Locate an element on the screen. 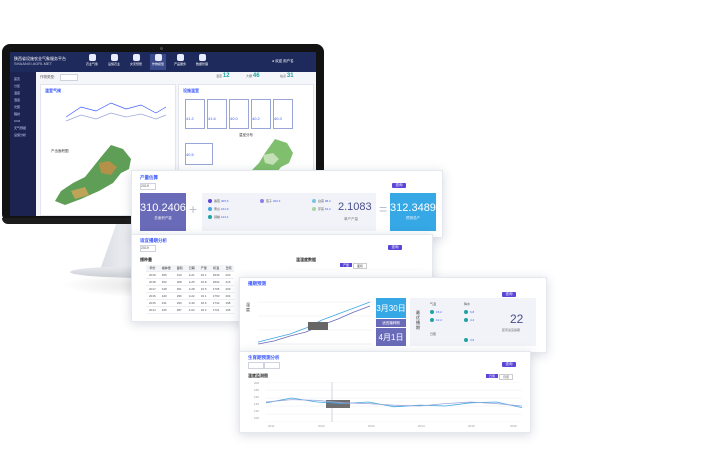 This screenshot has height=470, width=726. table-row: 2016 440 296 3-22 19.1 1760 204 is located at coordinates (190, 296).